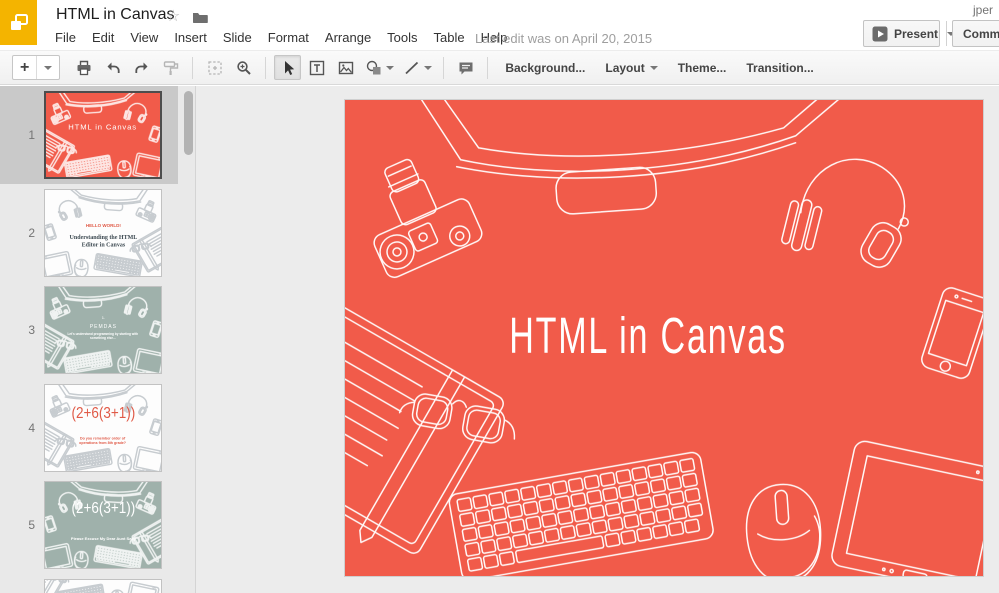 The image size is (999, 593). I want to click on present-label: Present, so click(916, 33).